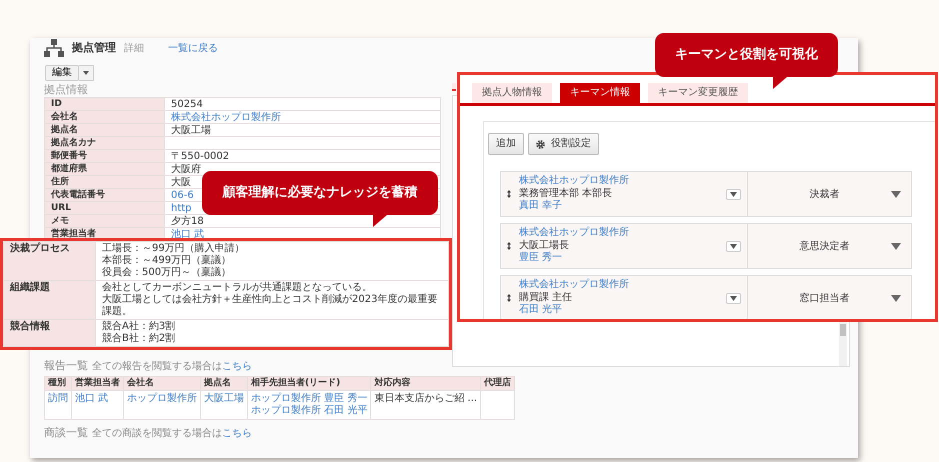 This screenshot has width=939, height=462. What do you see at coordinates (270, 306) in the screenshot?
I see `field-value-line: 大阪工場としては会社方針＋生産性向上とコスト削減が2023年度の最重要課題。` at bounding box center [270, 306].